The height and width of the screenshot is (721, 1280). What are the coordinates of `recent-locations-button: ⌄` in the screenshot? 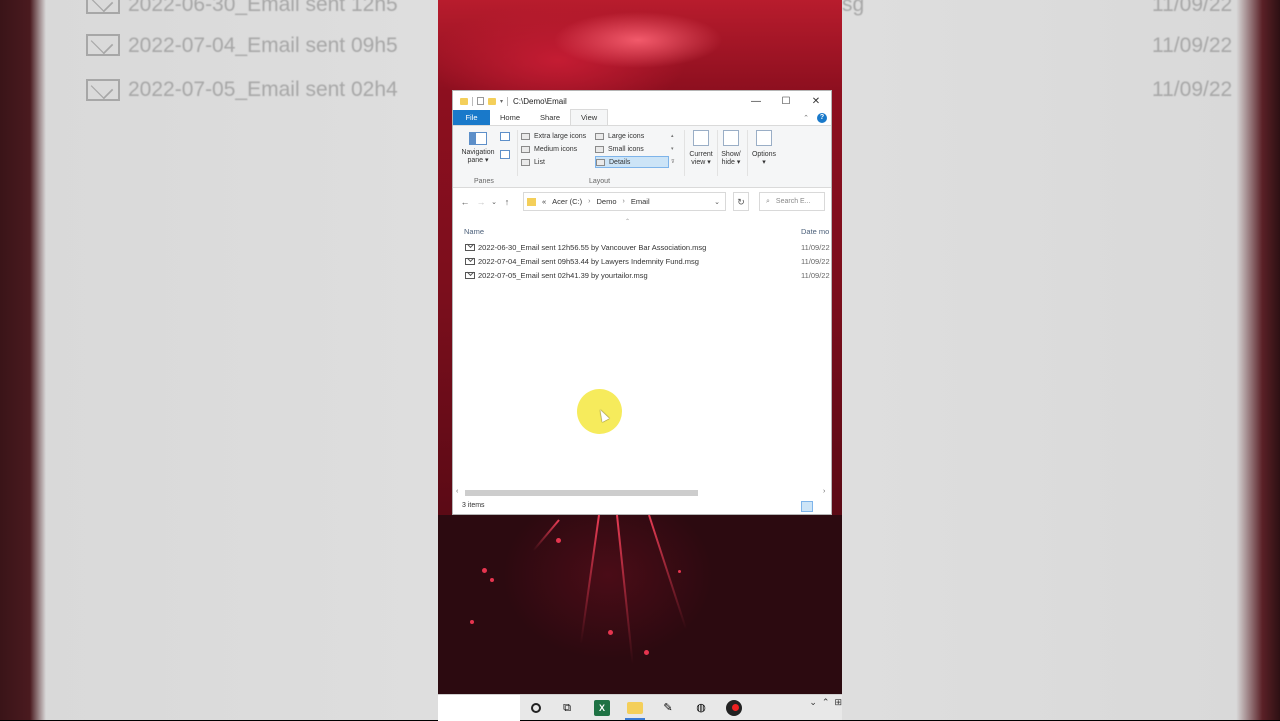 It's located at (494, 202).